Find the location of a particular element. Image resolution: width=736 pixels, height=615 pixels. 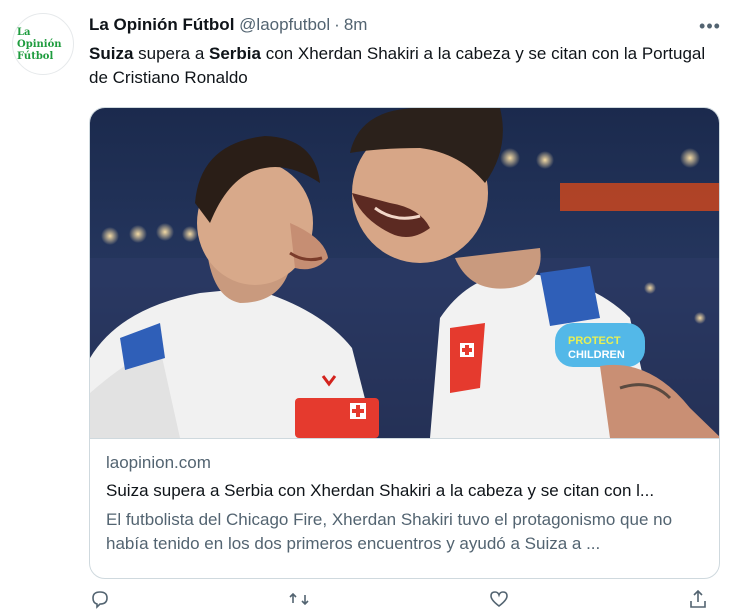

retweet-icon is located at coordinates (299, 599).